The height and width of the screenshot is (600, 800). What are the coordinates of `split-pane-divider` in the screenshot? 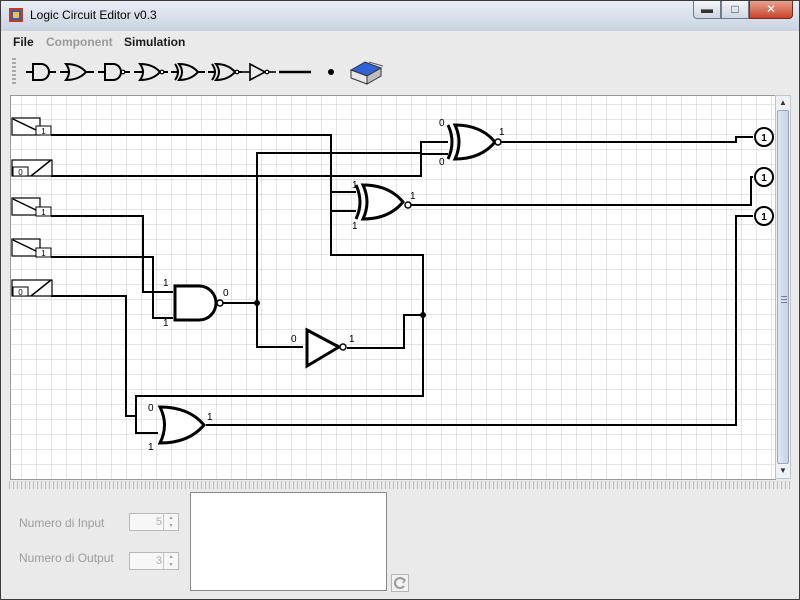 It's located at (400, 485).